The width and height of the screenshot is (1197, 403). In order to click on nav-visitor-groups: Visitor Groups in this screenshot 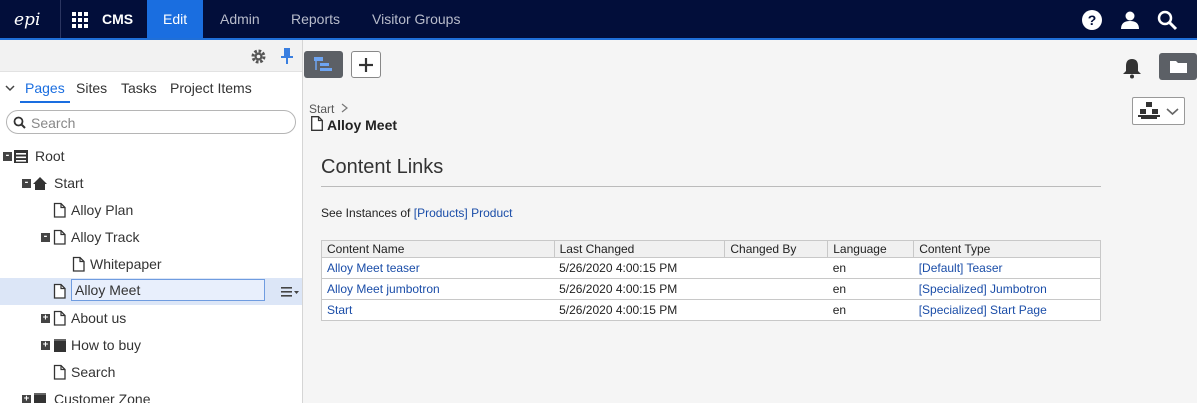, I will do `click(416, 19)`.